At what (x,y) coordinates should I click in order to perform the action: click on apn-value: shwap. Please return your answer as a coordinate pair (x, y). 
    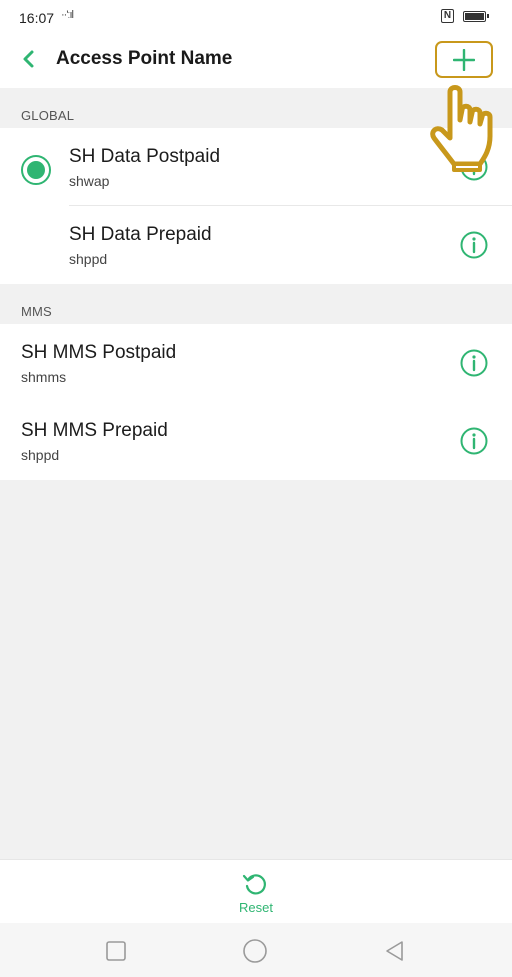
    Looking at the image, I should click on (89, 181).